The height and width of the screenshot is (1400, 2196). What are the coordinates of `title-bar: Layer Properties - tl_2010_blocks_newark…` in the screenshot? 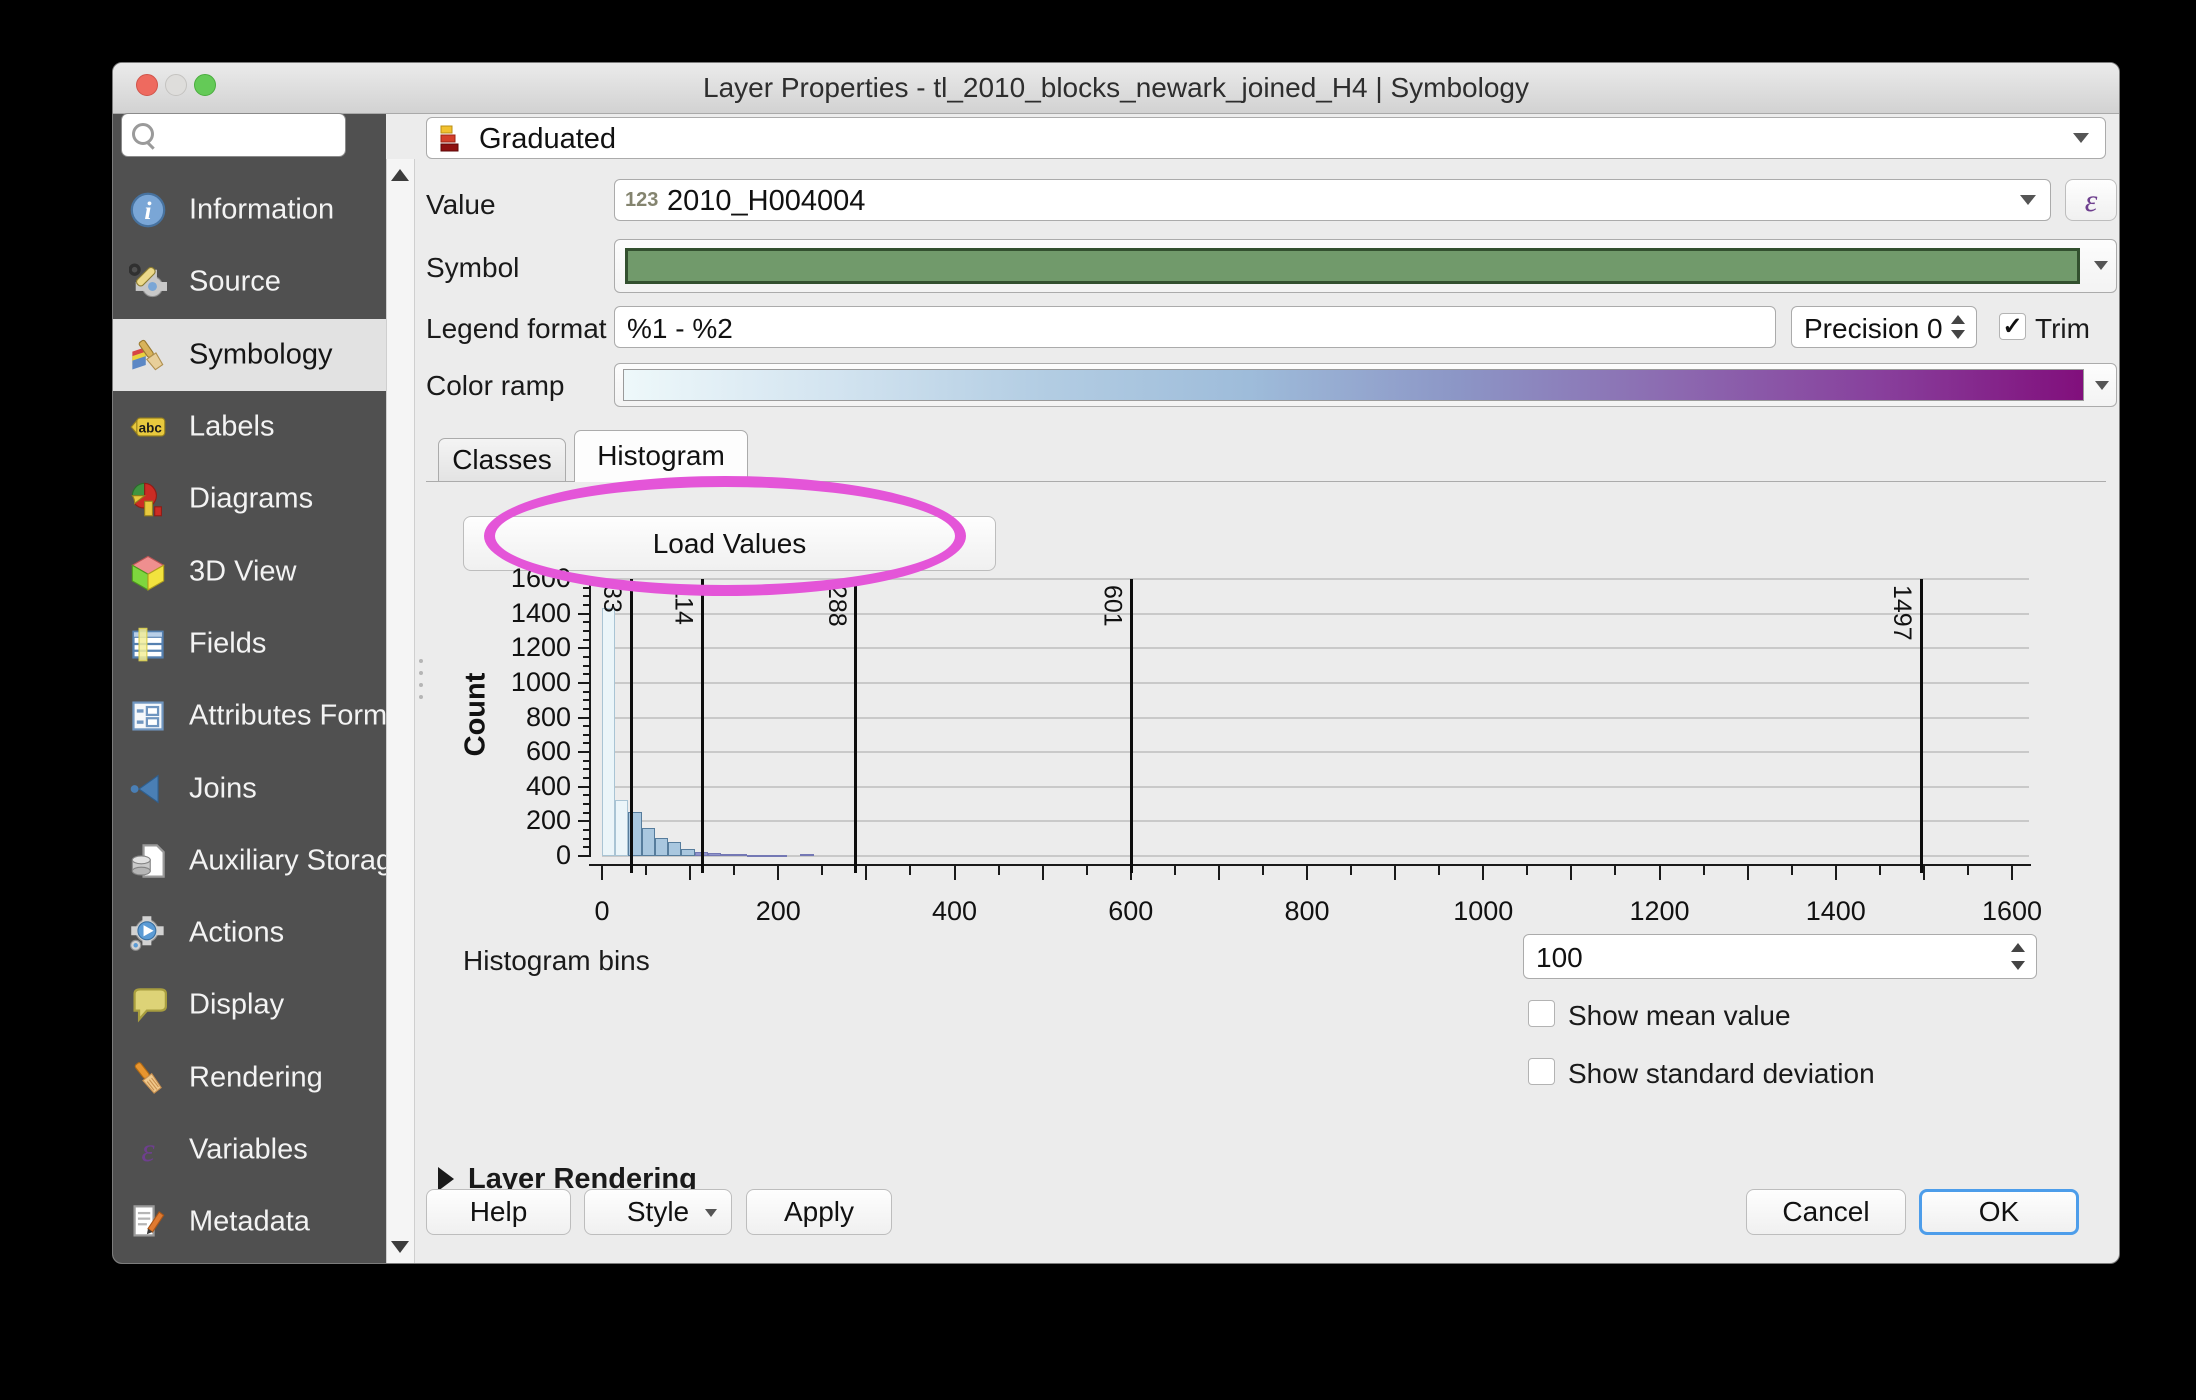 It's located at (1116, 88).